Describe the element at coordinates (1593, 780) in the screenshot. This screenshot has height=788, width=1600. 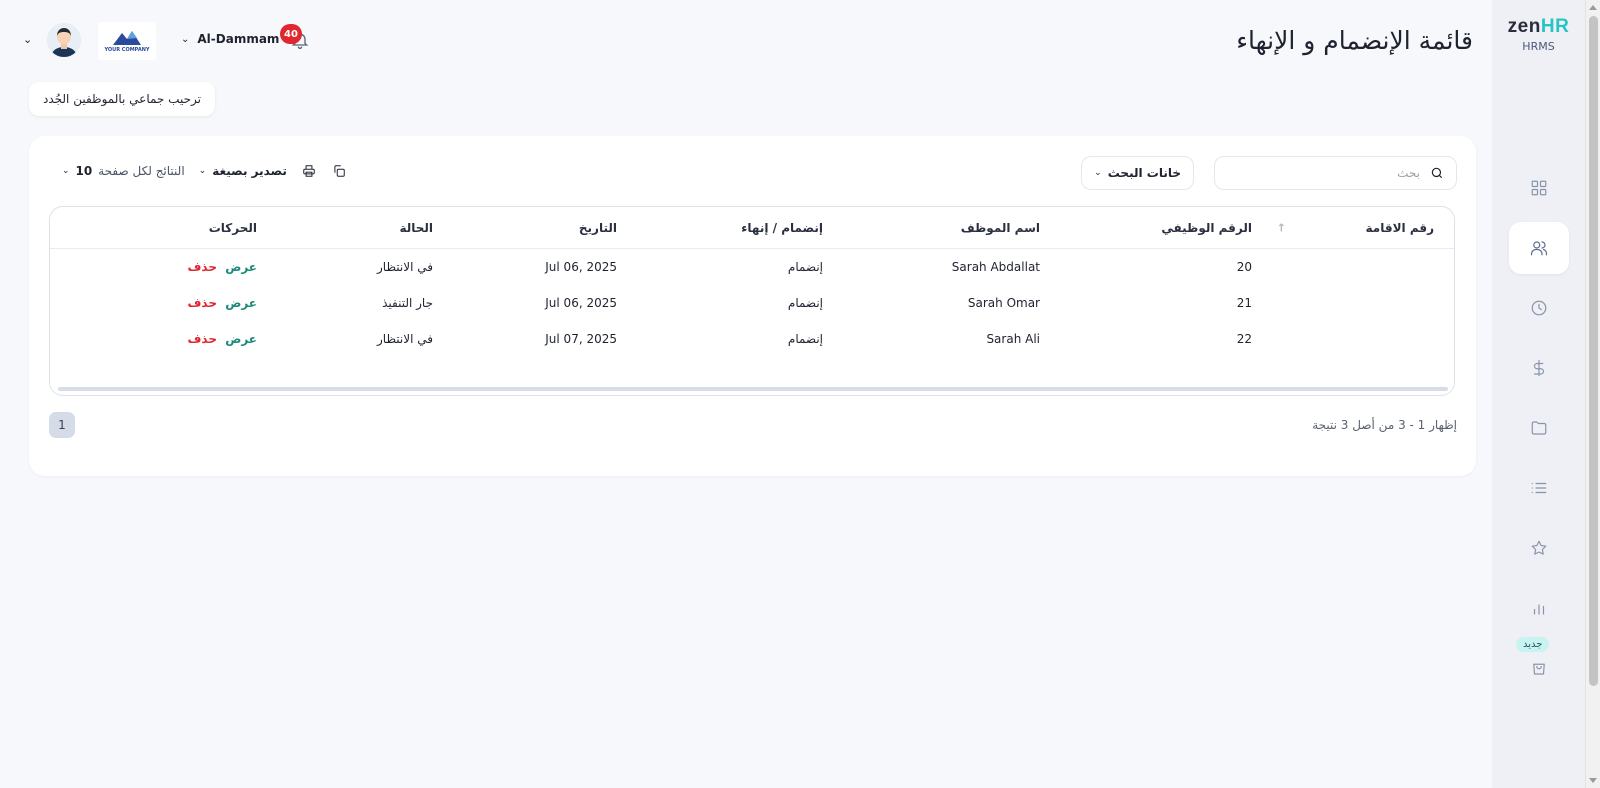
I see `scroll-down-arrow` at that location.